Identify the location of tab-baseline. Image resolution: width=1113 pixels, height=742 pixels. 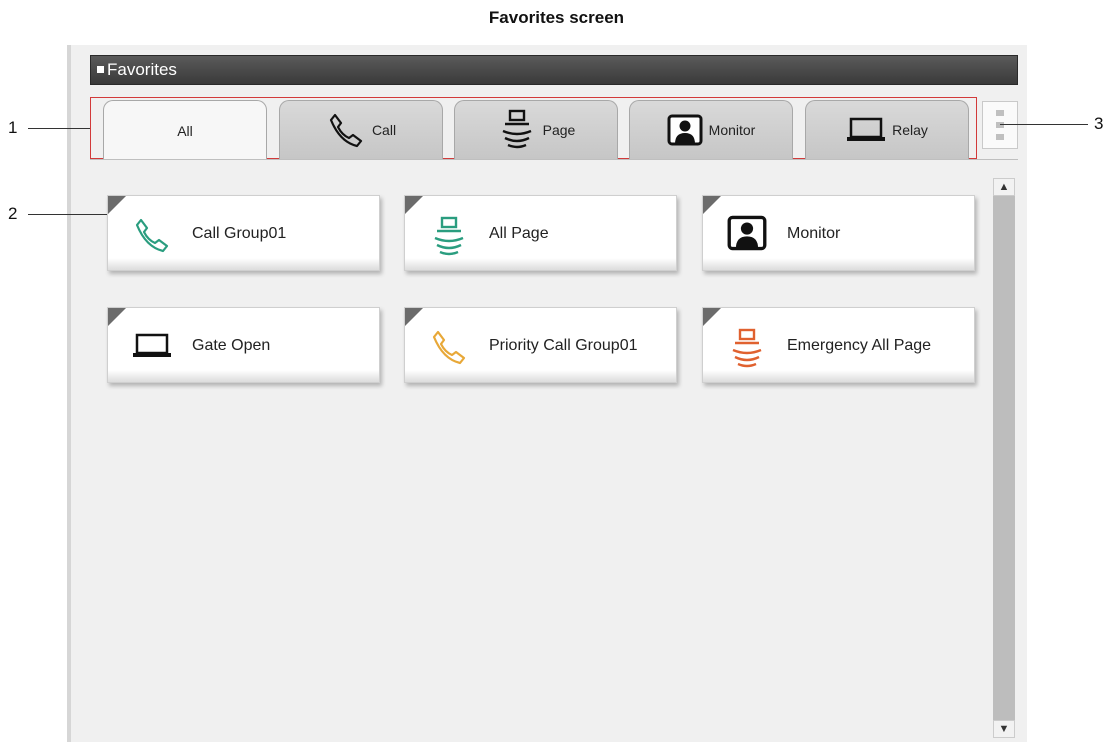
(554, 159).